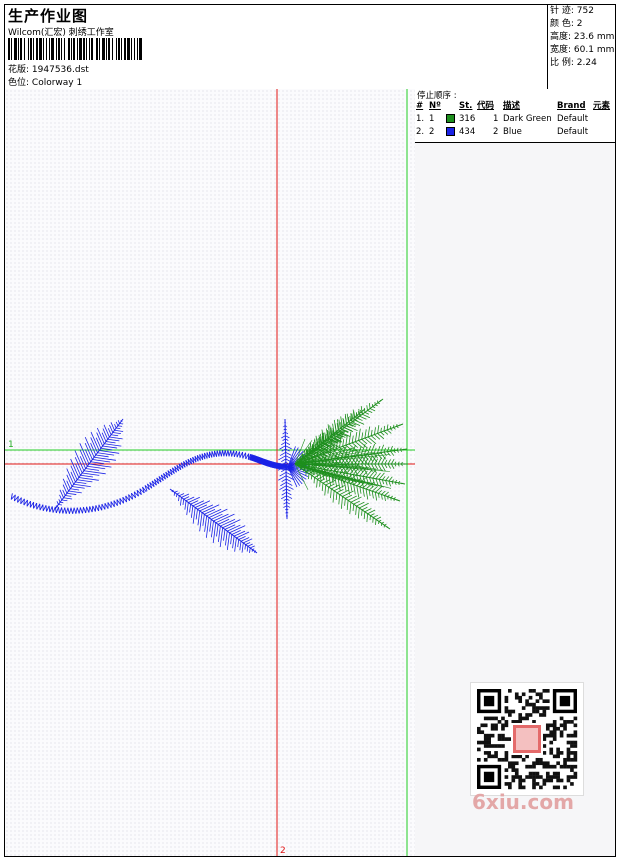 This screenshot has width=620, height=861. What do you see at coordinates (513, 106) in the screenshot?
I see `table-header: # Nº St. 代码 描述 Brand 元素` at bounding box center [513, 106].